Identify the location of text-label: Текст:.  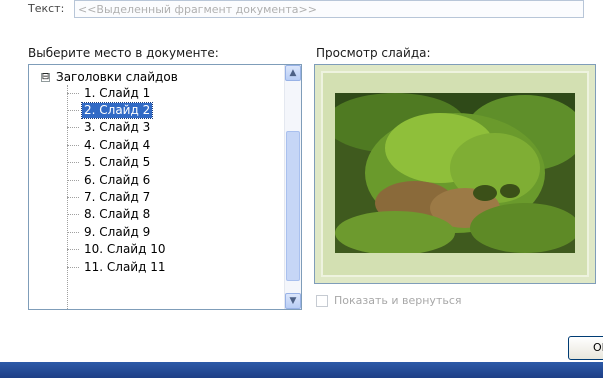
(46, 8).